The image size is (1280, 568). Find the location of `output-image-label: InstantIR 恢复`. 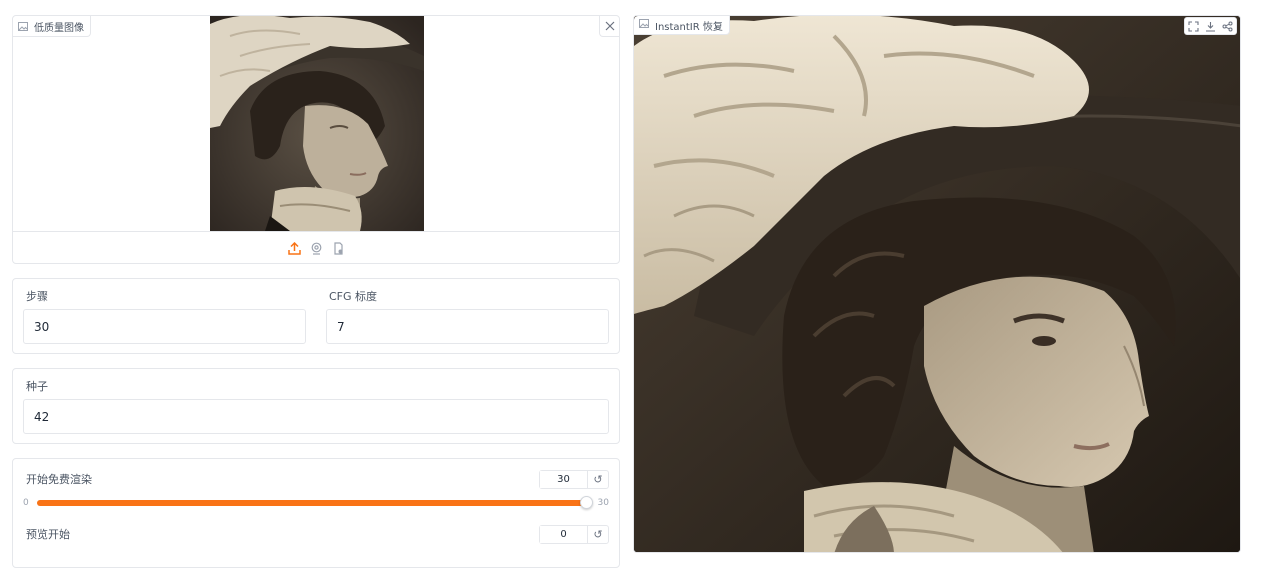

output-image-label: InstantIR 恢复 is located at coordinates (689, 27).